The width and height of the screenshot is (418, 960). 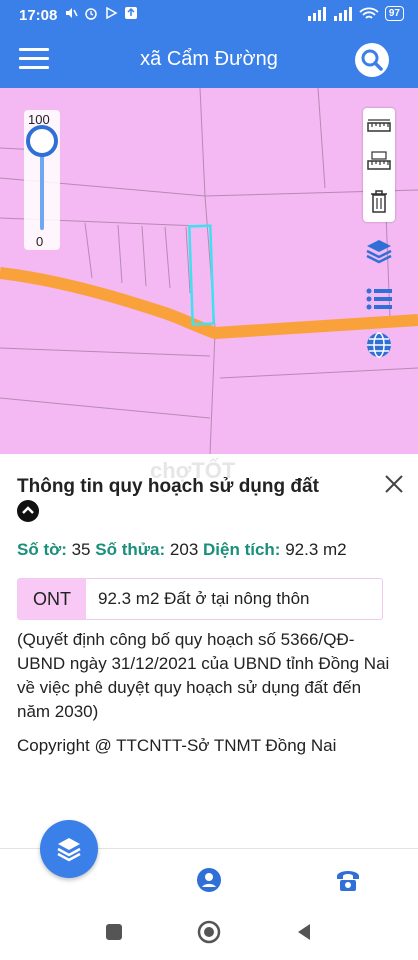 I want to click on basemap-button, so click(x=379, y=345).